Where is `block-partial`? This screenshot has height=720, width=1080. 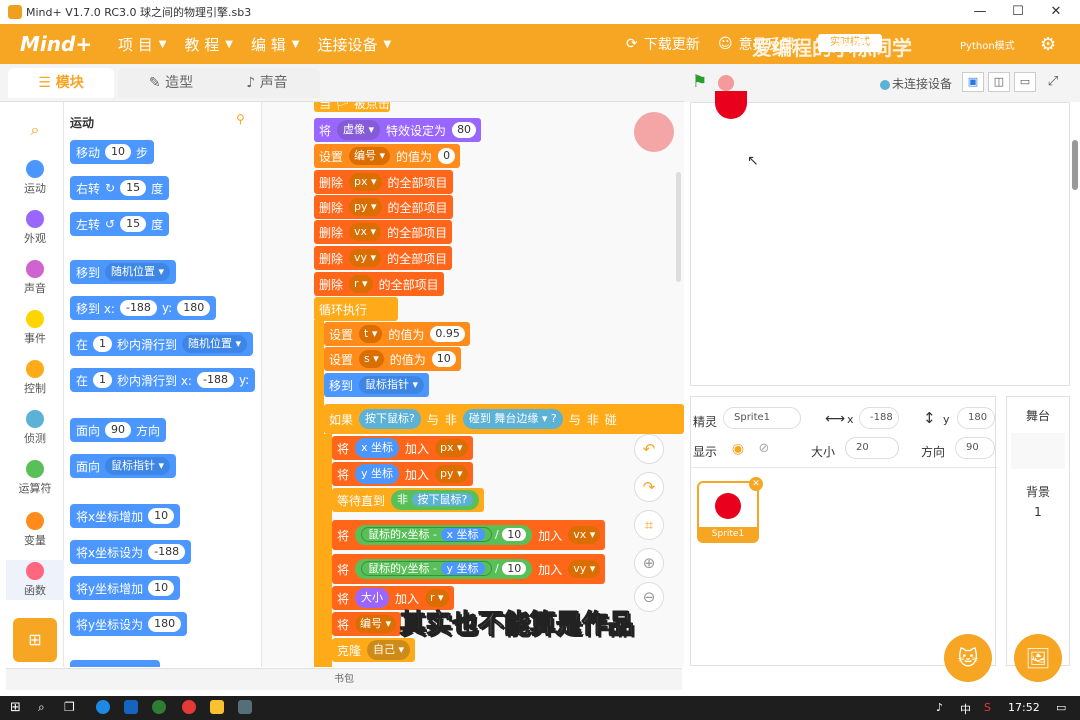 block-partial is located at coordinates (115, 663).